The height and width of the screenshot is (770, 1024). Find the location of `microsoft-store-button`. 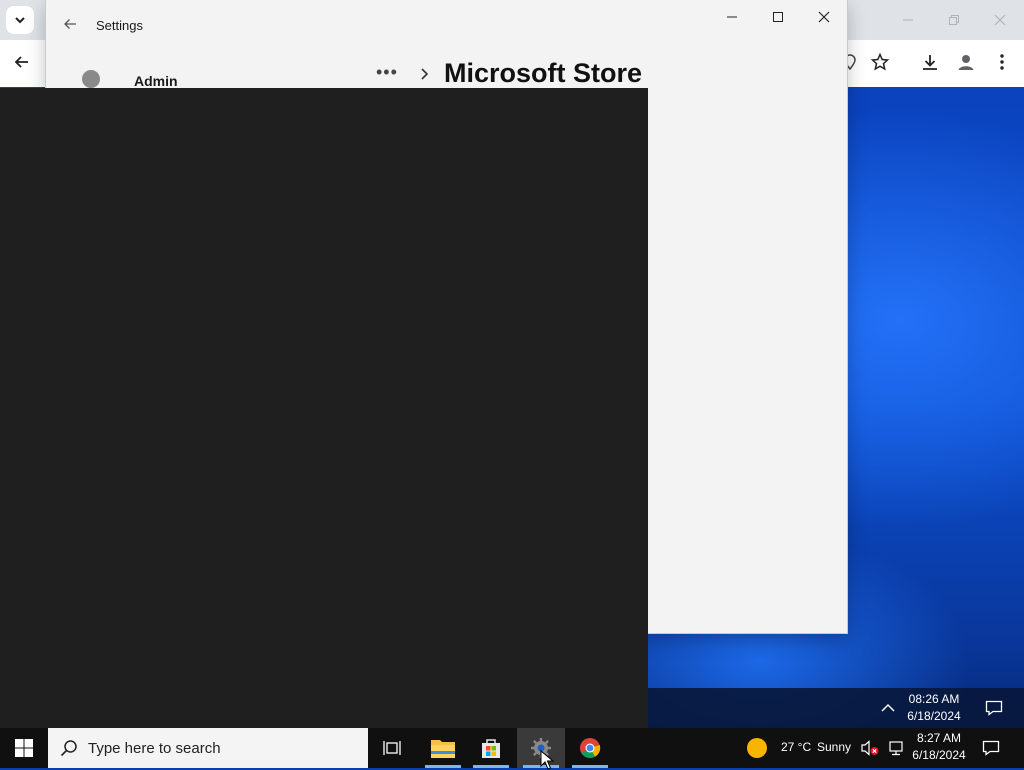

microsoft-store-button is located at coordinates (491, 748).